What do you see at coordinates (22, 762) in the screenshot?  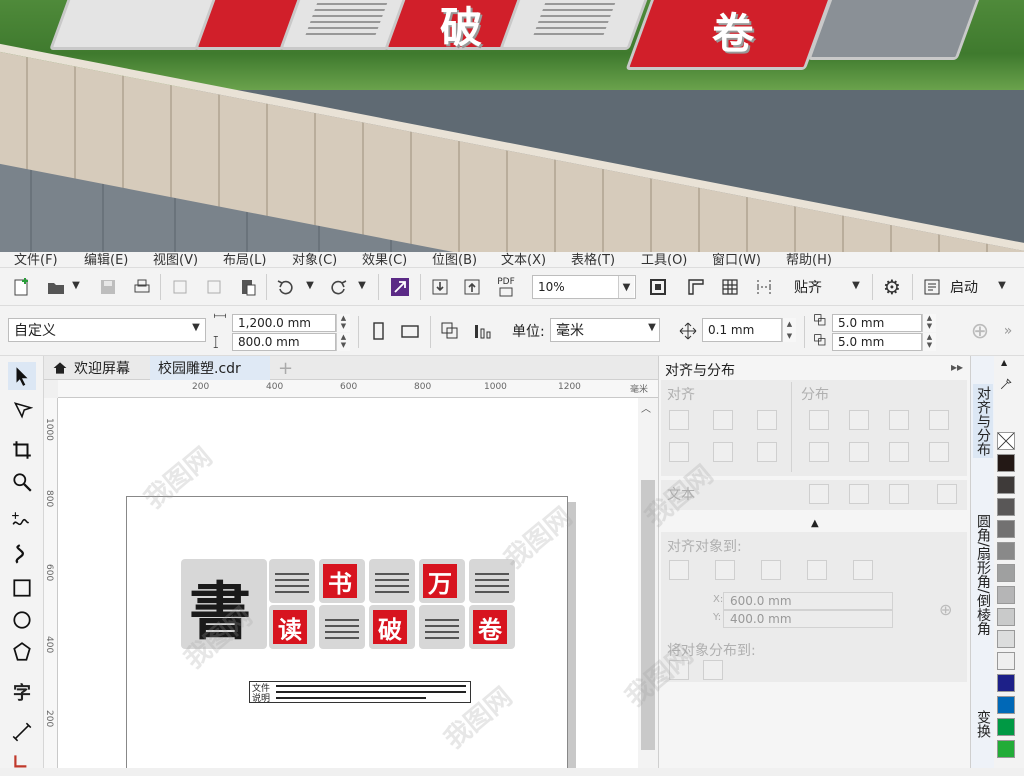 I see `connector-tool-icon` at bounding box center [22, 762].